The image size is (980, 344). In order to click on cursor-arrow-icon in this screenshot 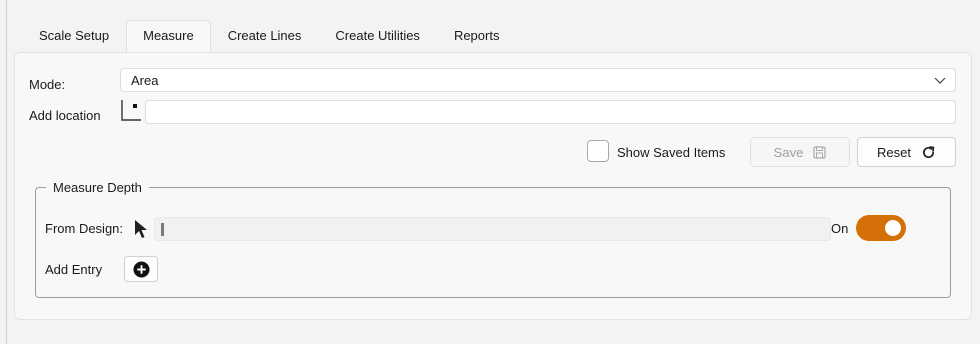, I will do `click(141, 229)`.